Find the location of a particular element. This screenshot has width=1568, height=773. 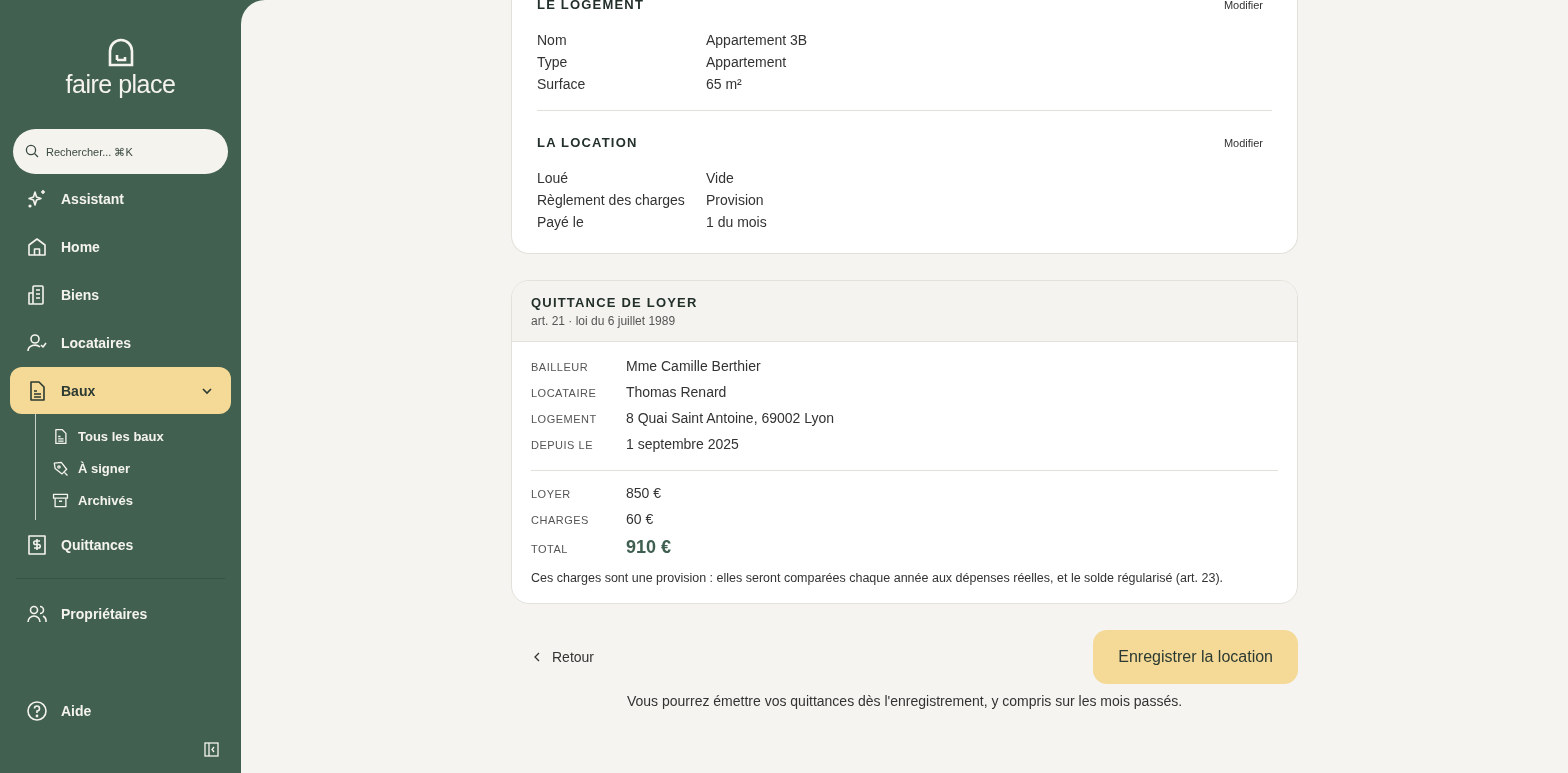

nav-item: Assistant is located at coordinates (120, 198).